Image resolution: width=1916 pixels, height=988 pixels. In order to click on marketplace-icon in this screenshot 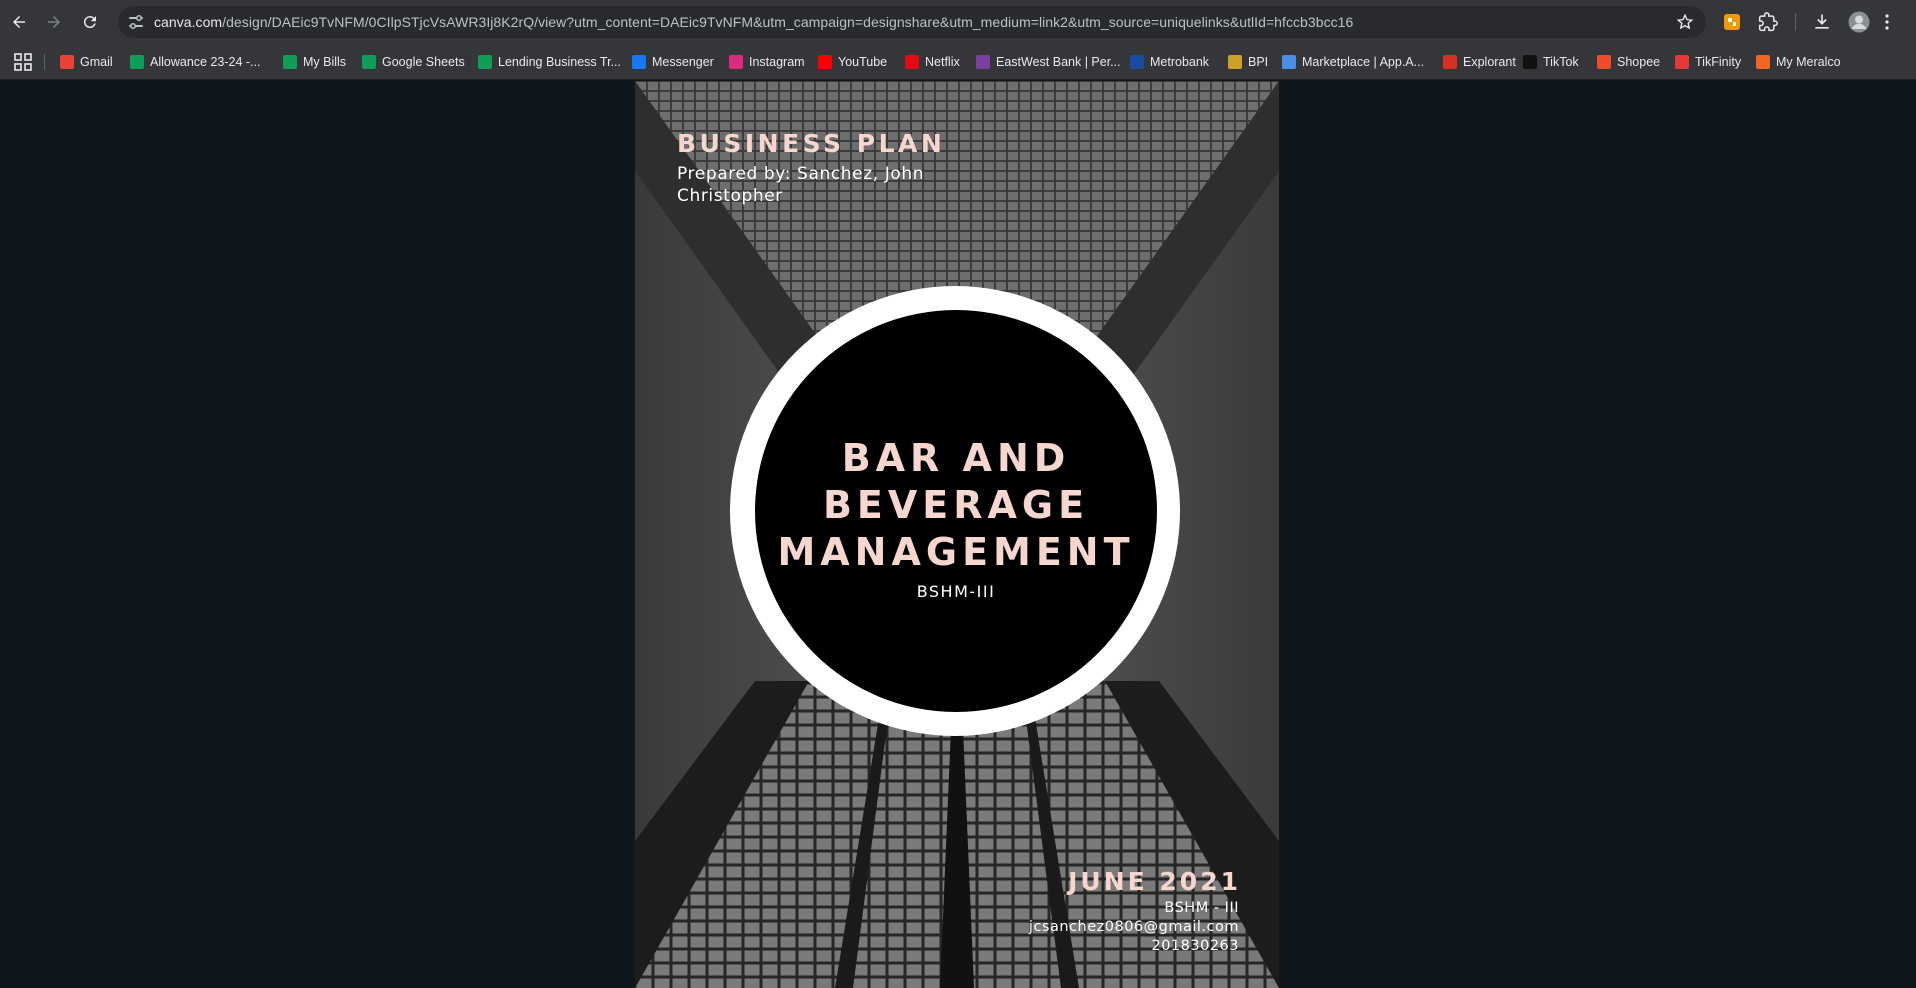, I will do `click(1289, 62)`.